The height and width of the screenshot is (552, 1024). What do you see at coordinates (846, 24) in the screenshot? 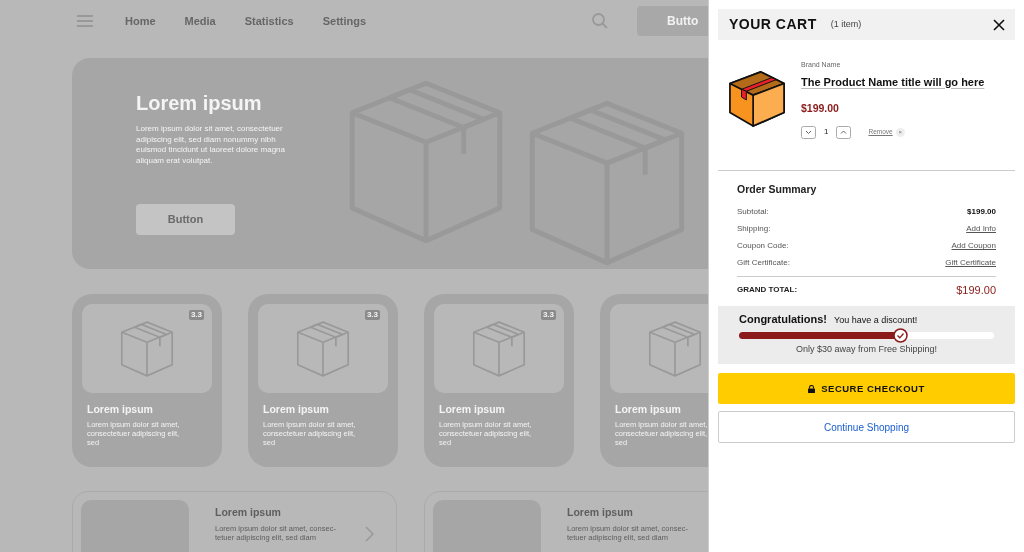
I see `item-count: (1 item)` at bounding box center [846, 24].